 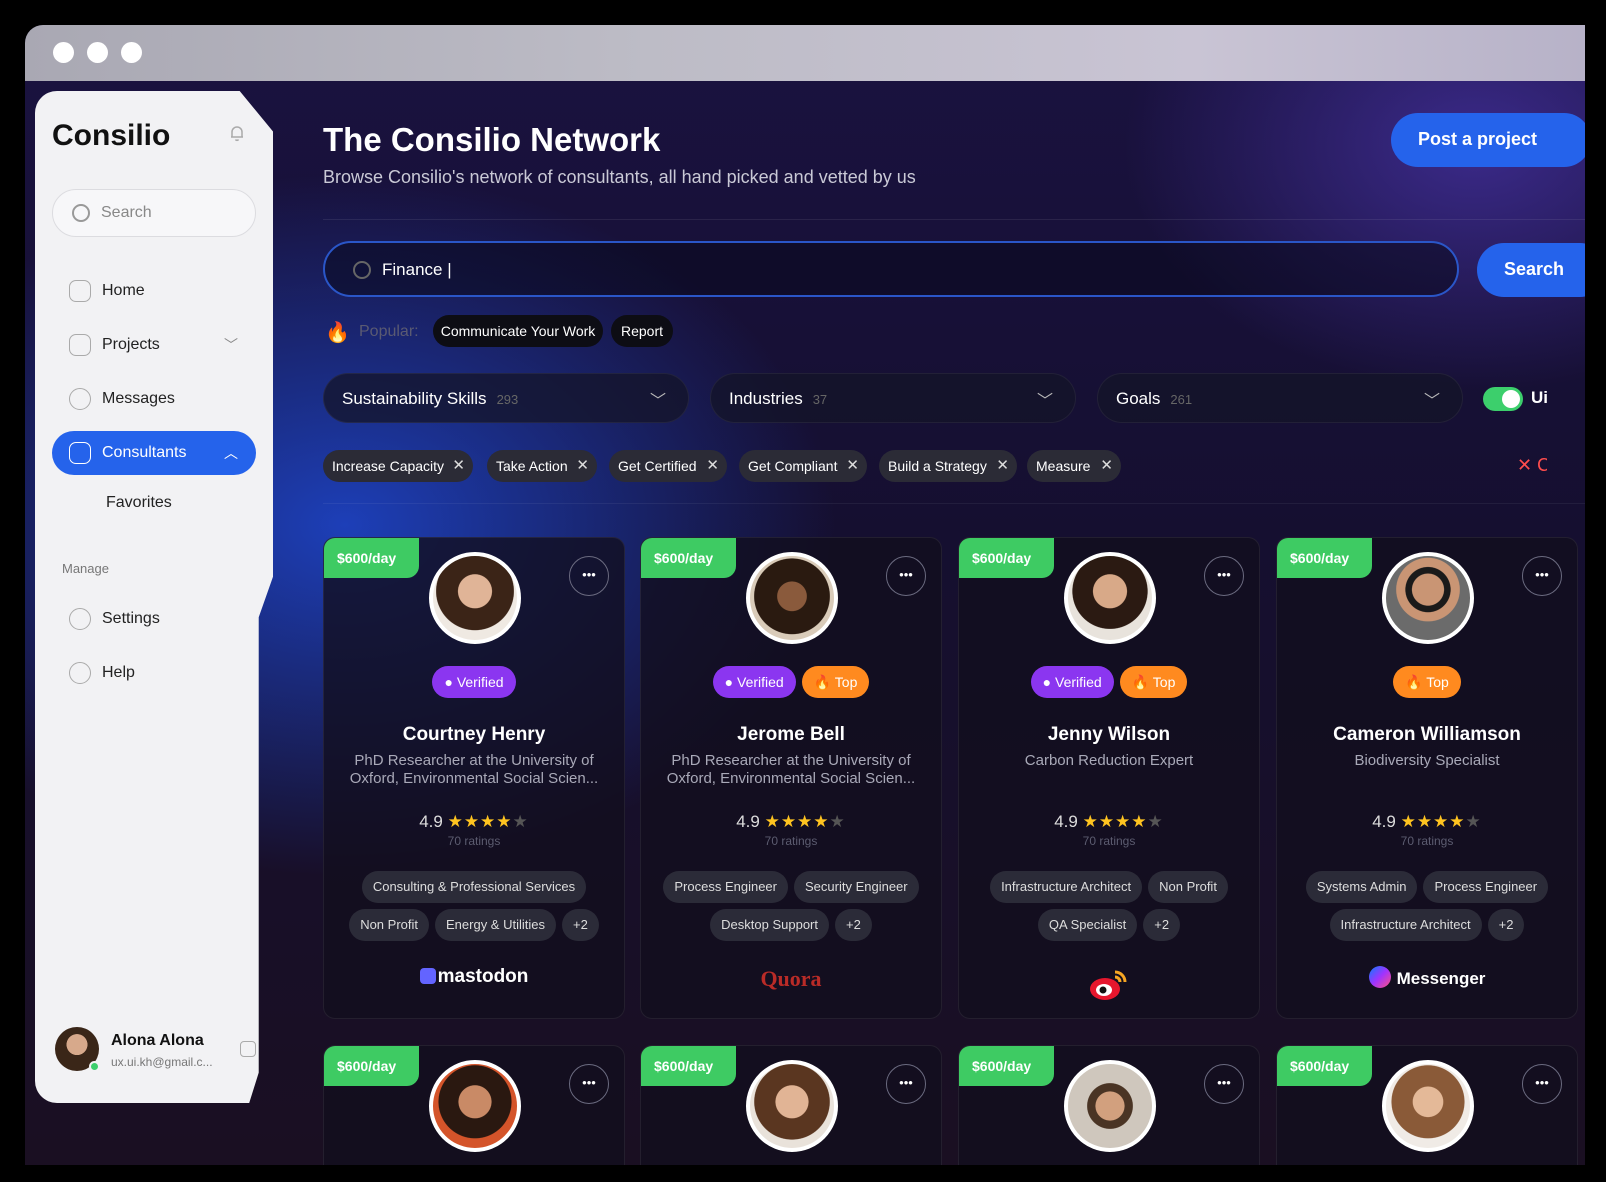 I want to click on top-label: Top, so click(x=1437, y=682).